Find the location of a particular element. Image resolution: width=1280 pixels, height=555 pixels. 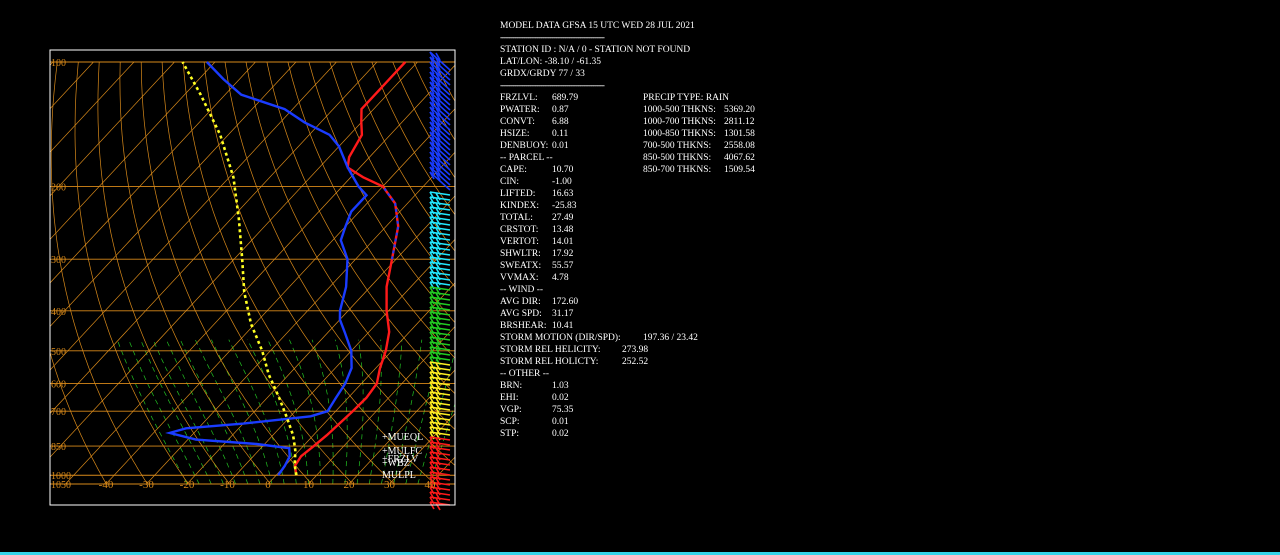

model-title: MODEL DATA GFSA 15 UTC WED 28 JUL 2021 is located at coordinates (597, 26).